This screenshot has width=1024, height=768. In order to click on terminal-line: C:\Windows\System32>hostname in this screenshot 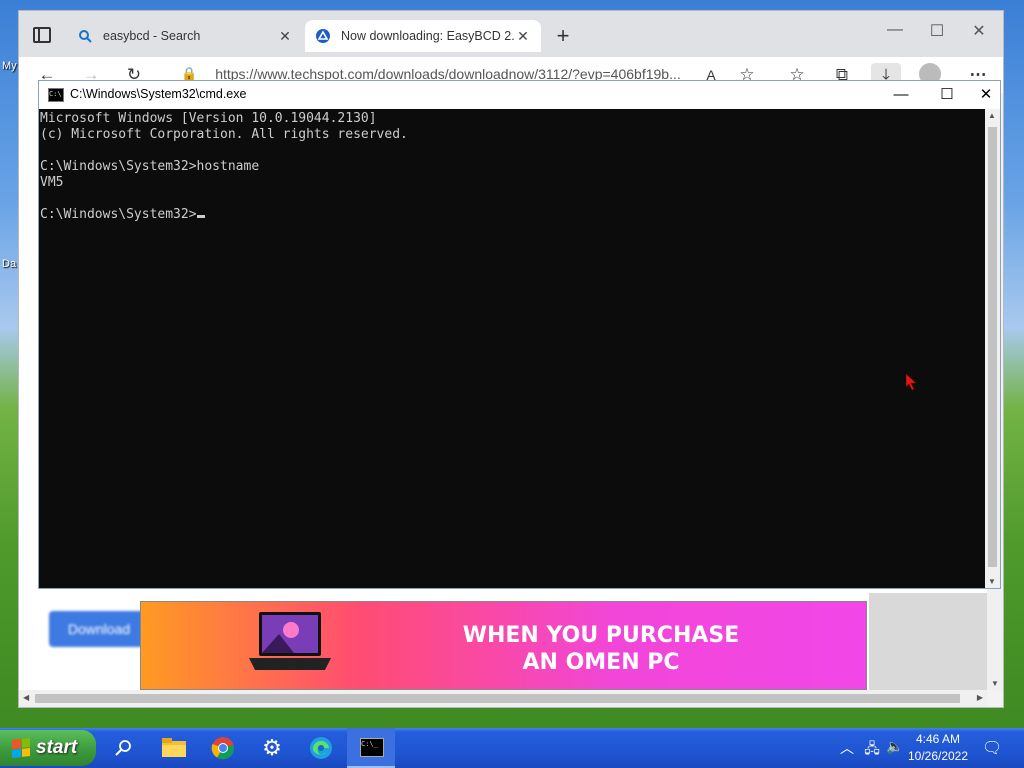, I will do `click(150, 166)`.